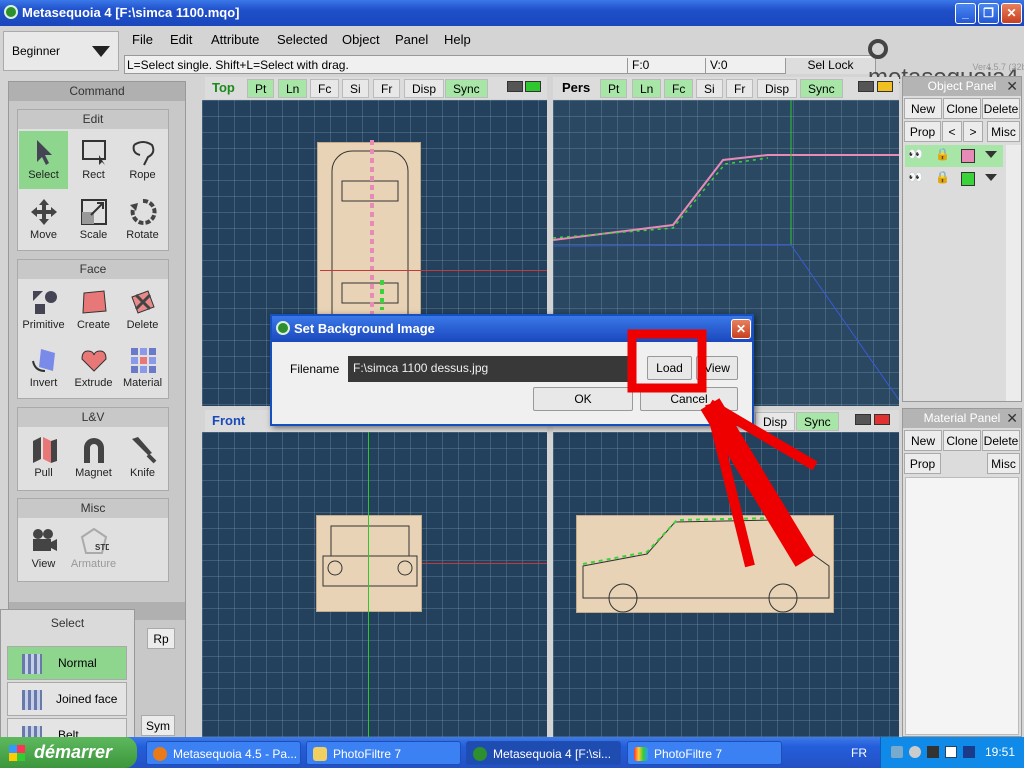  What do you see at coordinates (933, 752) in the screenshot?
I see `tray-app-icon` at bounding box center [933, 752].